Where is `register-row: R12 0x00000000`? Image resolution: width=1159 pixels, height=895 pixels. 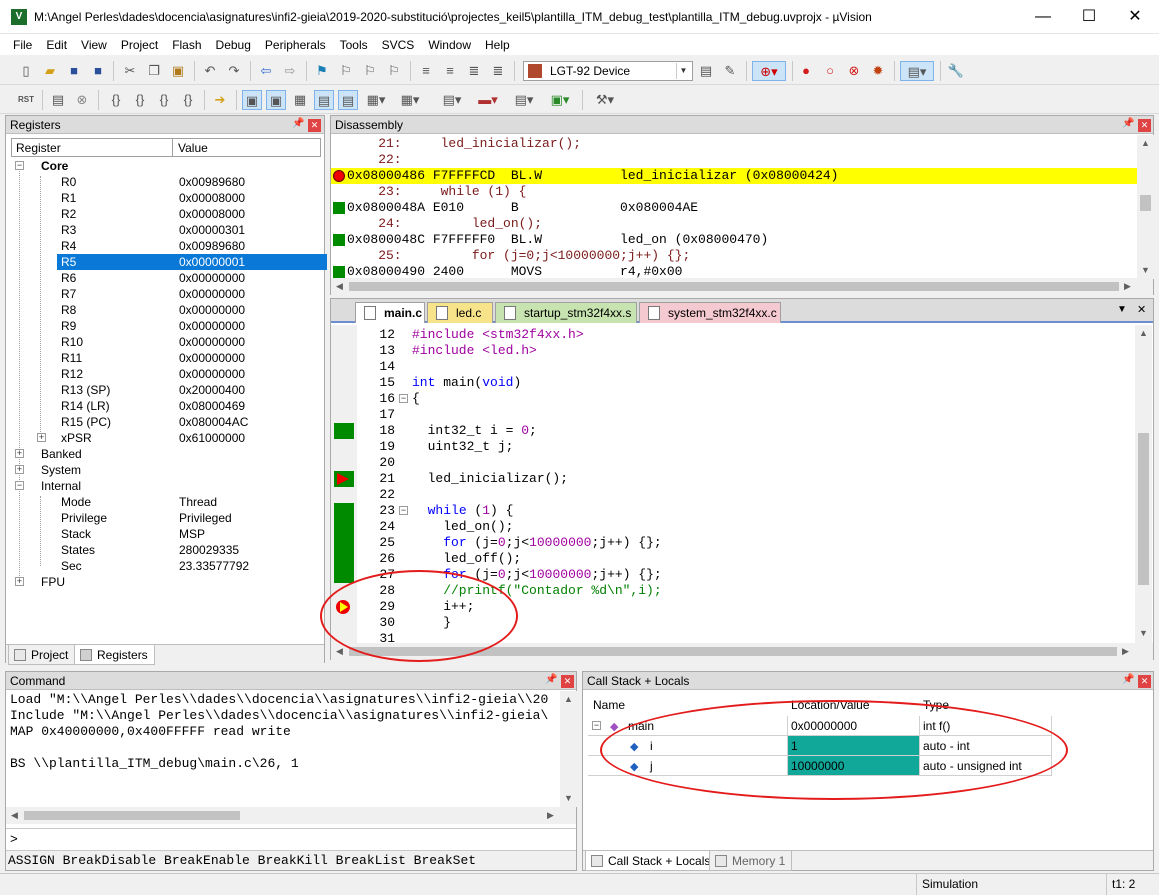 register-row: R12 0x00000000 is located at coordinates (166, 374).